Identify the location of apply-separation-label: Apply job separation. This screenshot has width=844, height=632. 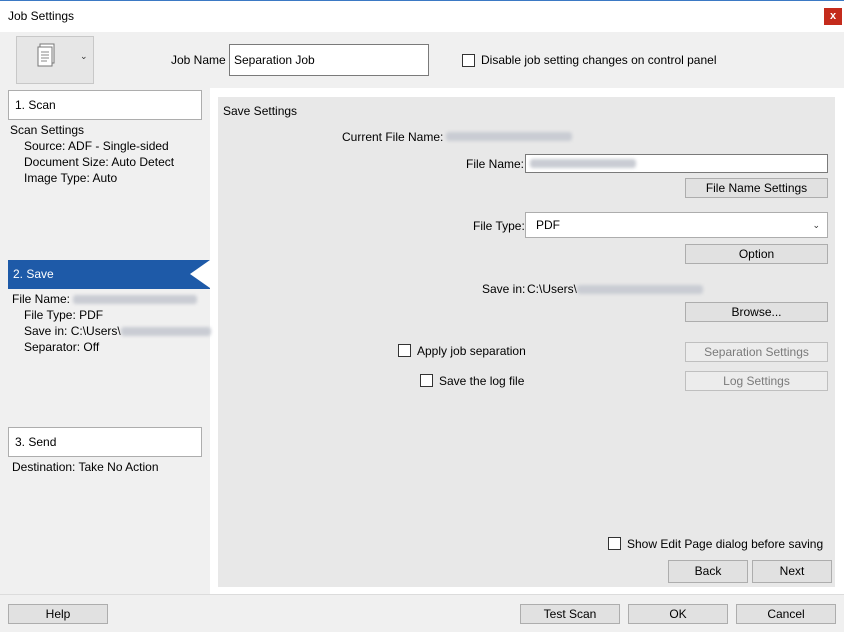
(471, 351).